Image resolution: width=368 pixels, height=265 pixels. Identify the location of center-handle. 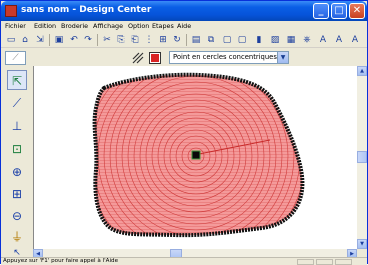
(196, 155).